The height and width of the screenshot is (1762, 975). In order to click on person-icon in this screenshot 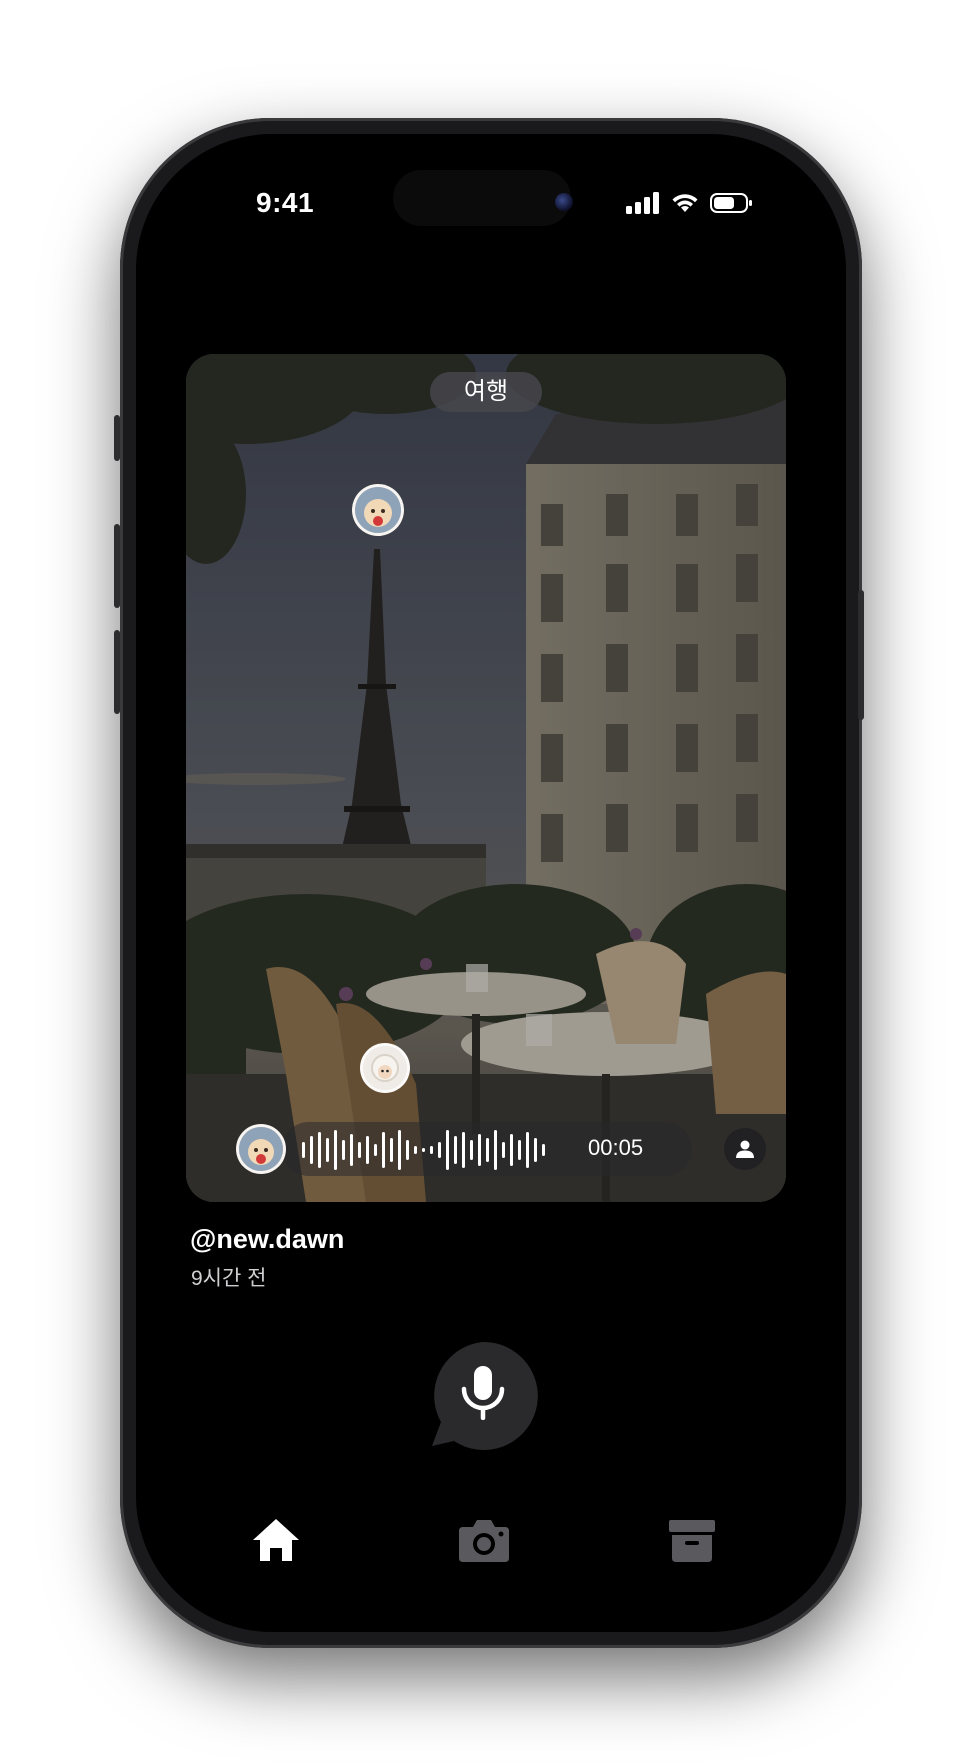, I will do `click(745, 1149)`.